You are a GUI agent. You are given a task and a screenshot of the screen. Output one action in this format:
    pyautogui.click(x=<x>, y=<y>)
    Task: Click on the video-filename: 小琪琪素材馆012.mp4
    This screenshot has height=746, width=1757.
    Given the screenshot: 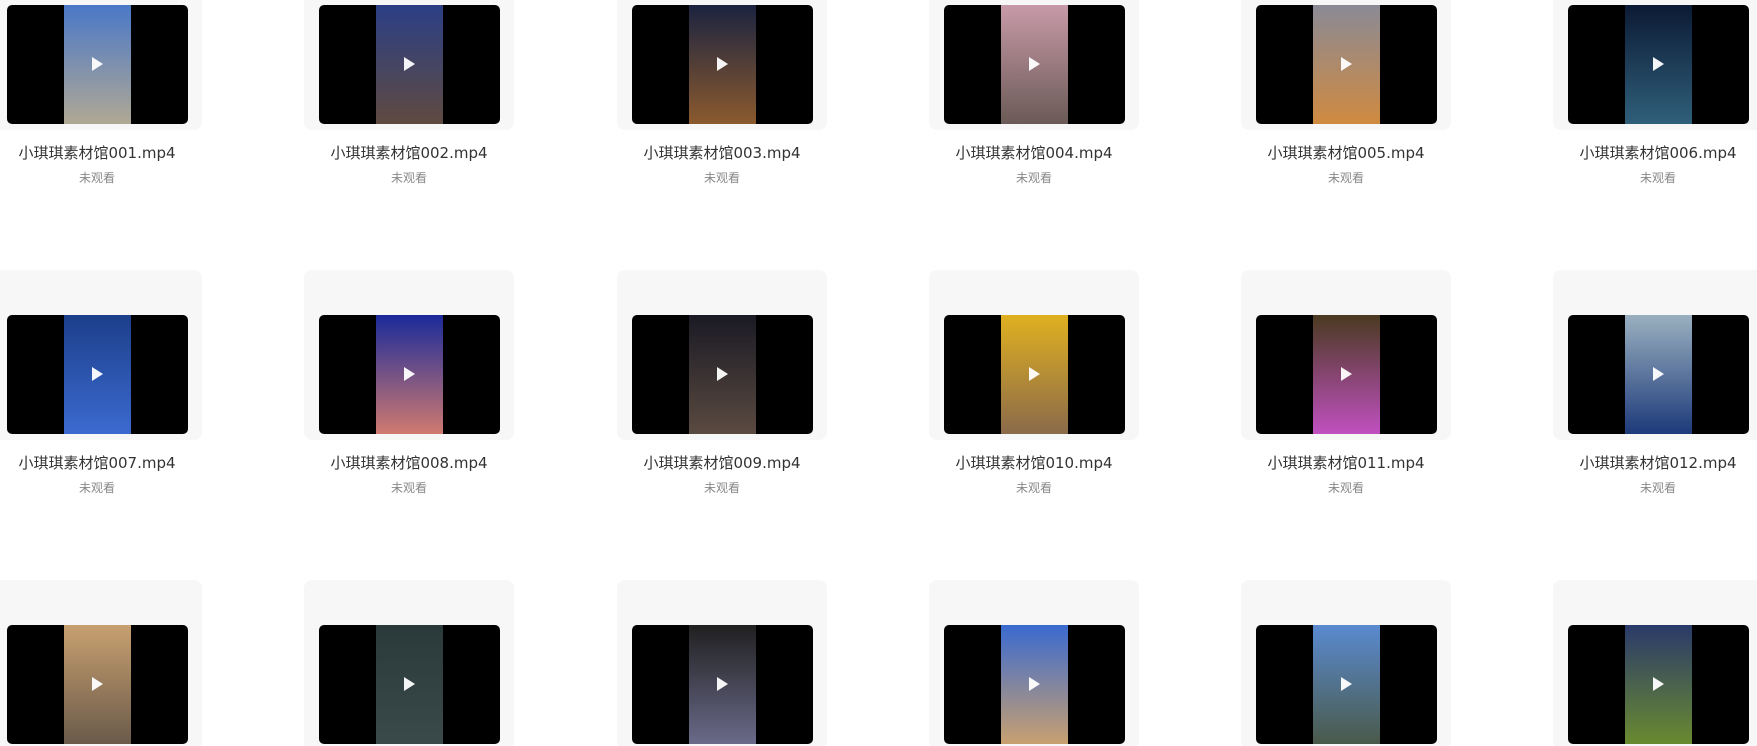 What is the action you would take?
    pyautogui.click(x=1655, y=462)
    